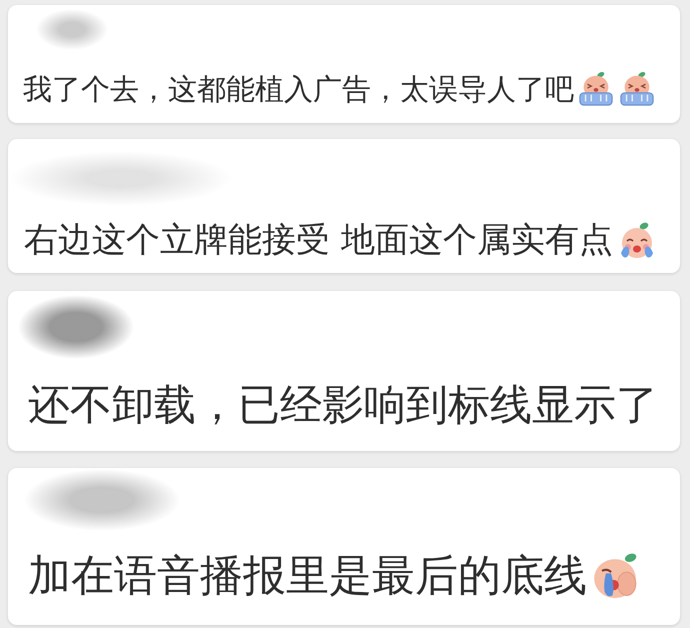 This screenshot has width=690, height=628. I want to click on comment-text: 右边这个立牌能接受 地面这个属实有点, so click(318, 240).